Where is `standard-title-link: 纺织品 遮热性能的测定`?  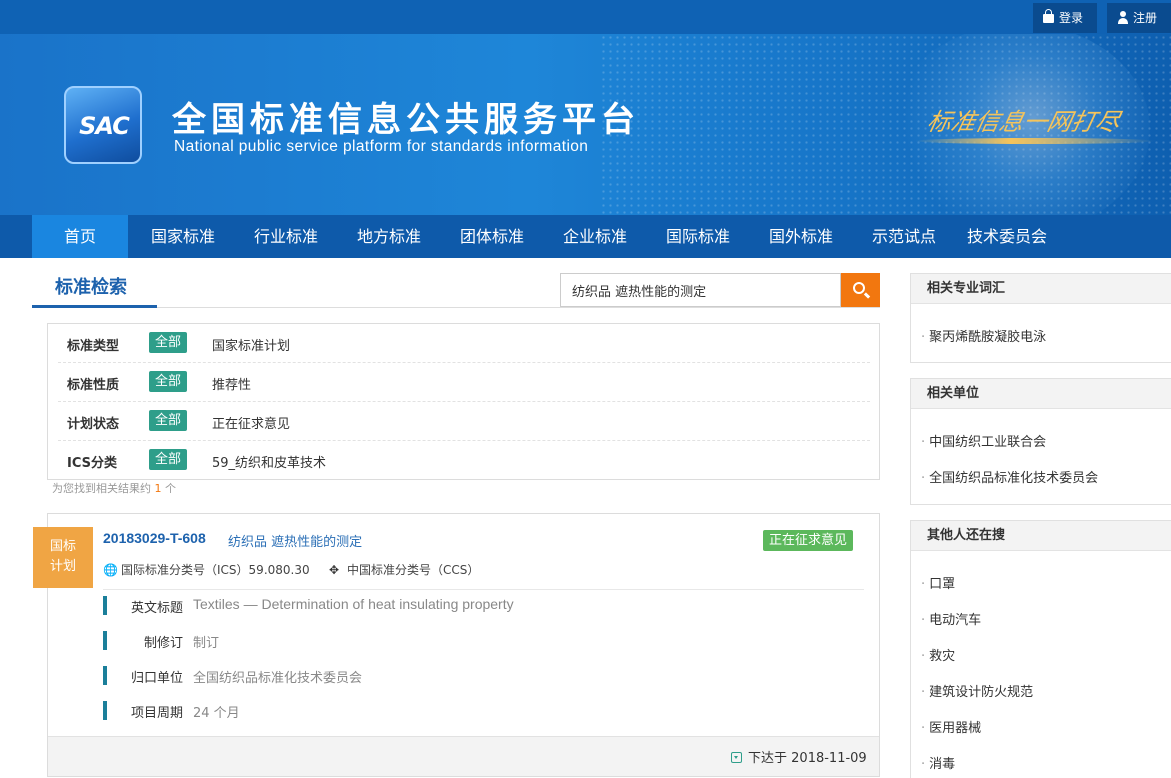
standard-title-link: 纺织品 遮热性能的测定 is located at coordinates (295, 540).